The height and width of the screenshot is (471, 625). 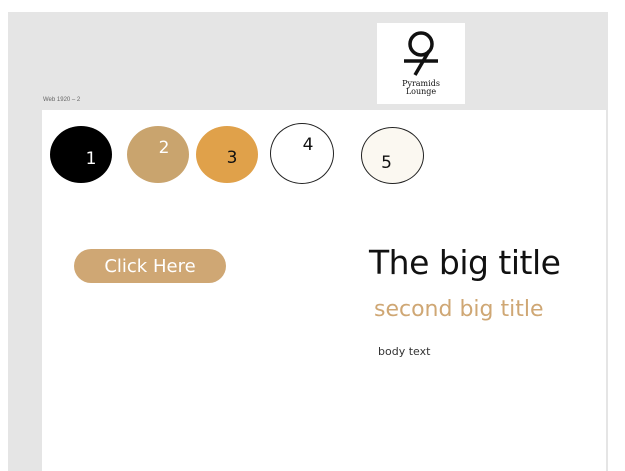 What do you see at coordinates (81, 154) in the screenshot?
I see `circle-button-1: 1` at bounding box center [81, 154].